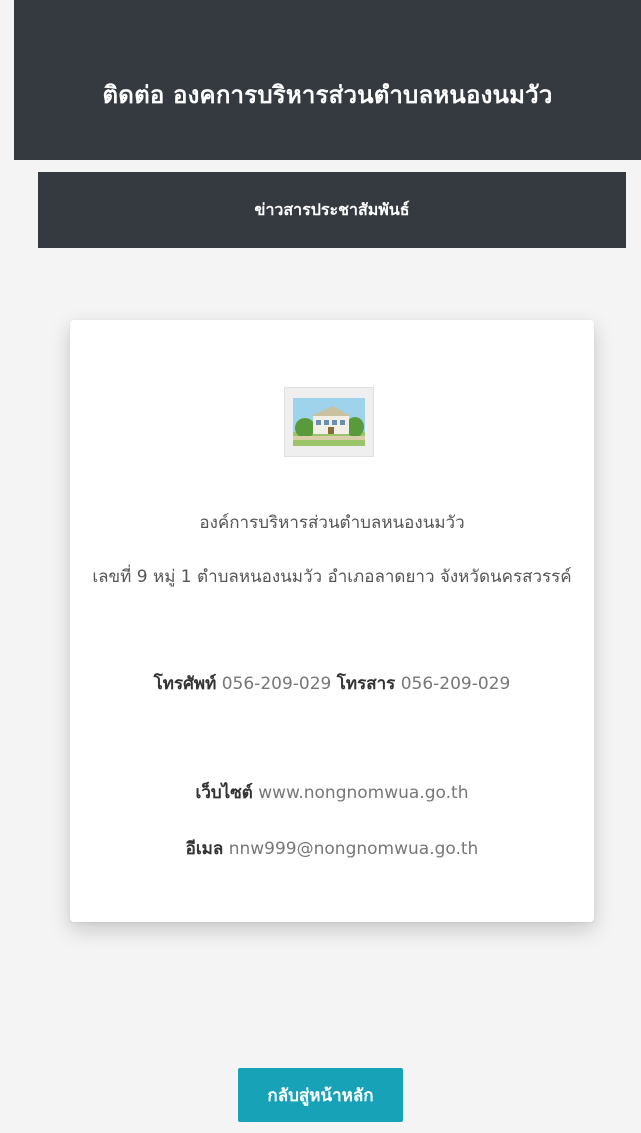  What do you see at coordinates (332, 210) in the screenshot?
I see `news-button: ข่าวสารประชาสัมพันธ์` at bounding box center [332, 210].